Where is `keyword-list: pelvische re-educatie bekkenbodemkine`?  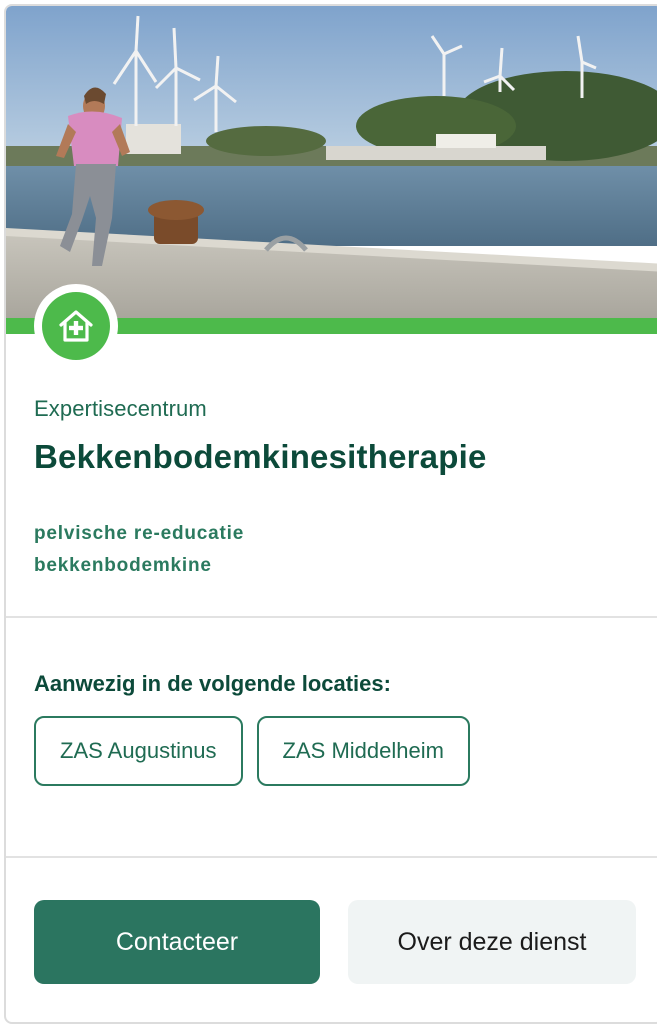 keyword-list: pelvische re-educatie bekkenbodemkine is located at coordinates (139, 550).